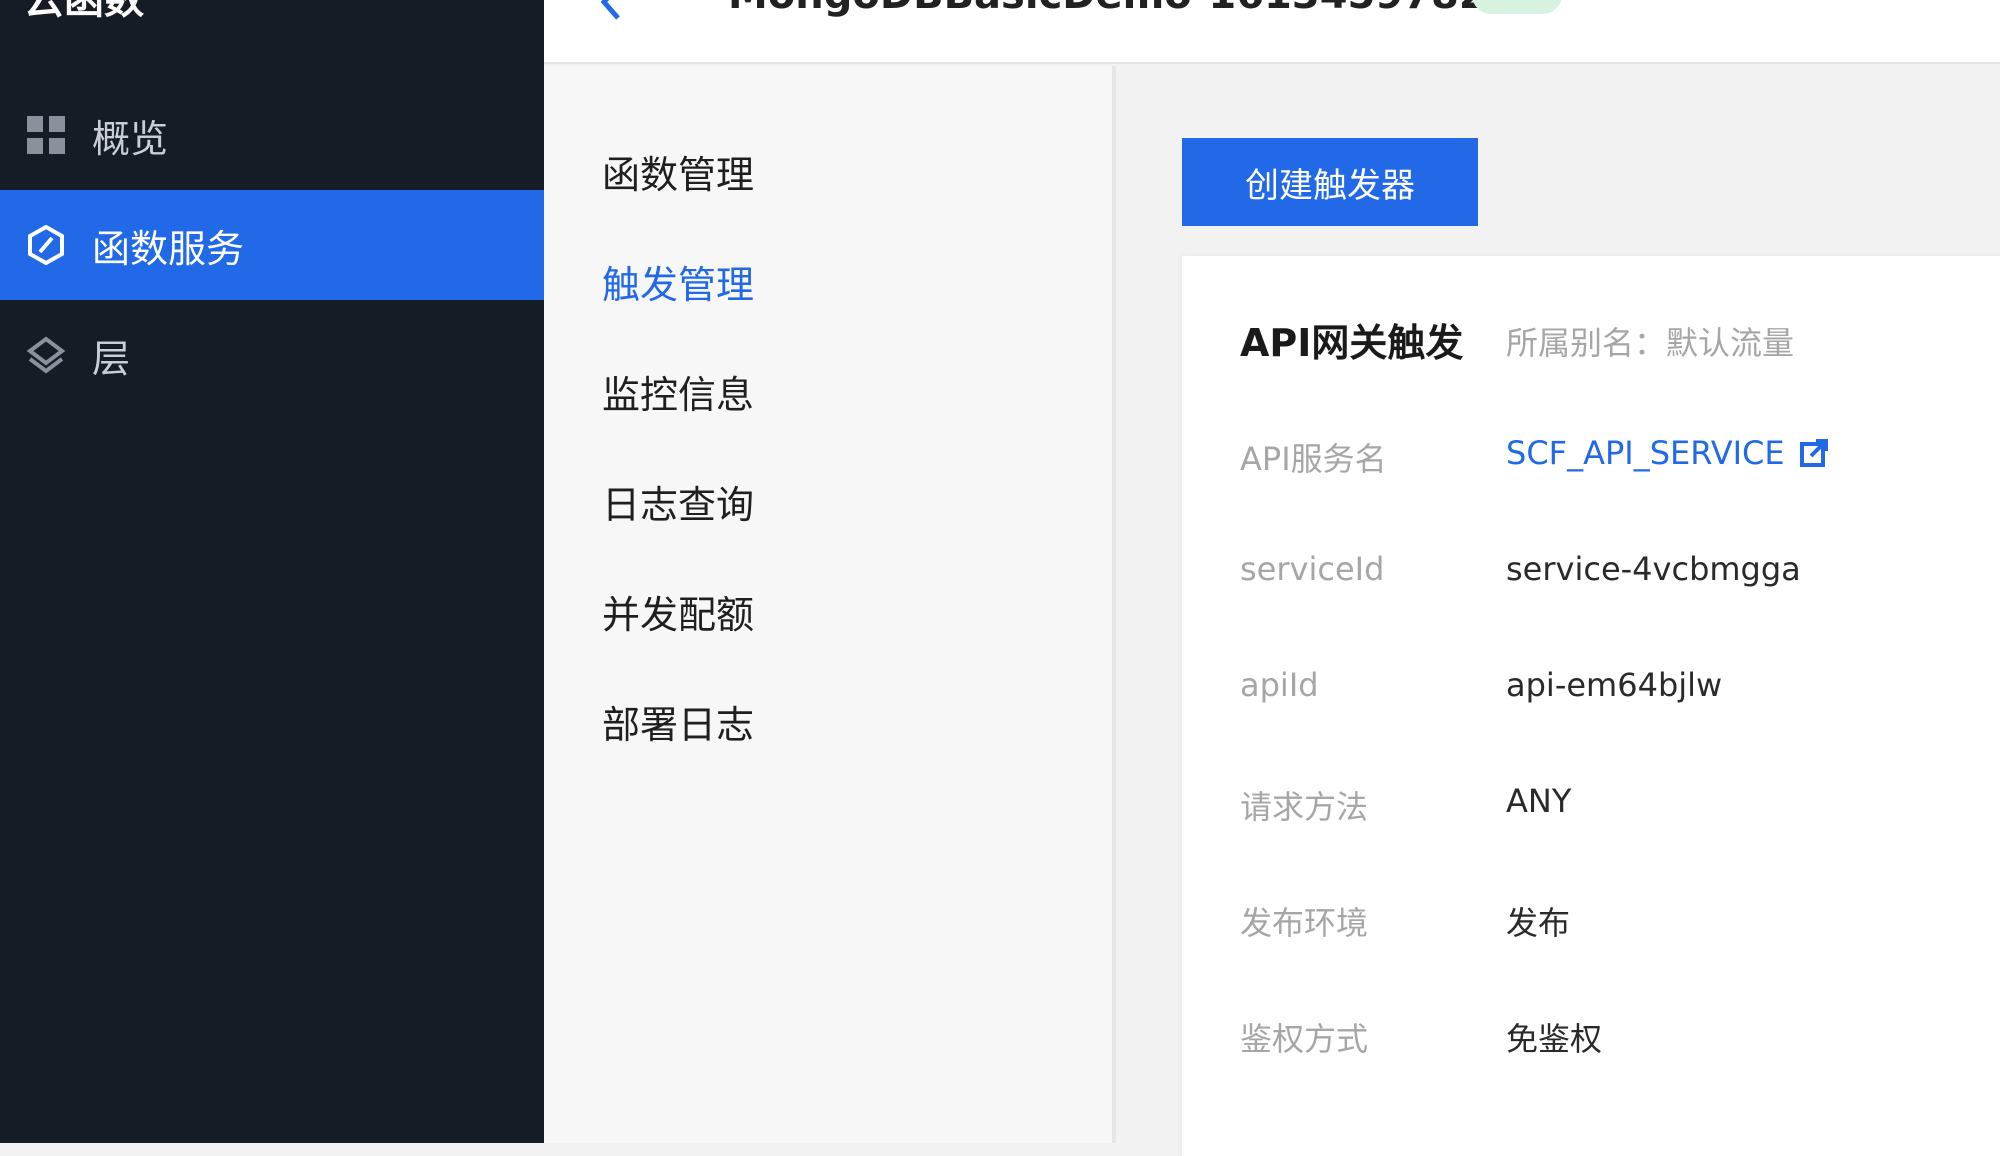  I want to click on field-label-release-env: 发布环境, so click(1304, 923).